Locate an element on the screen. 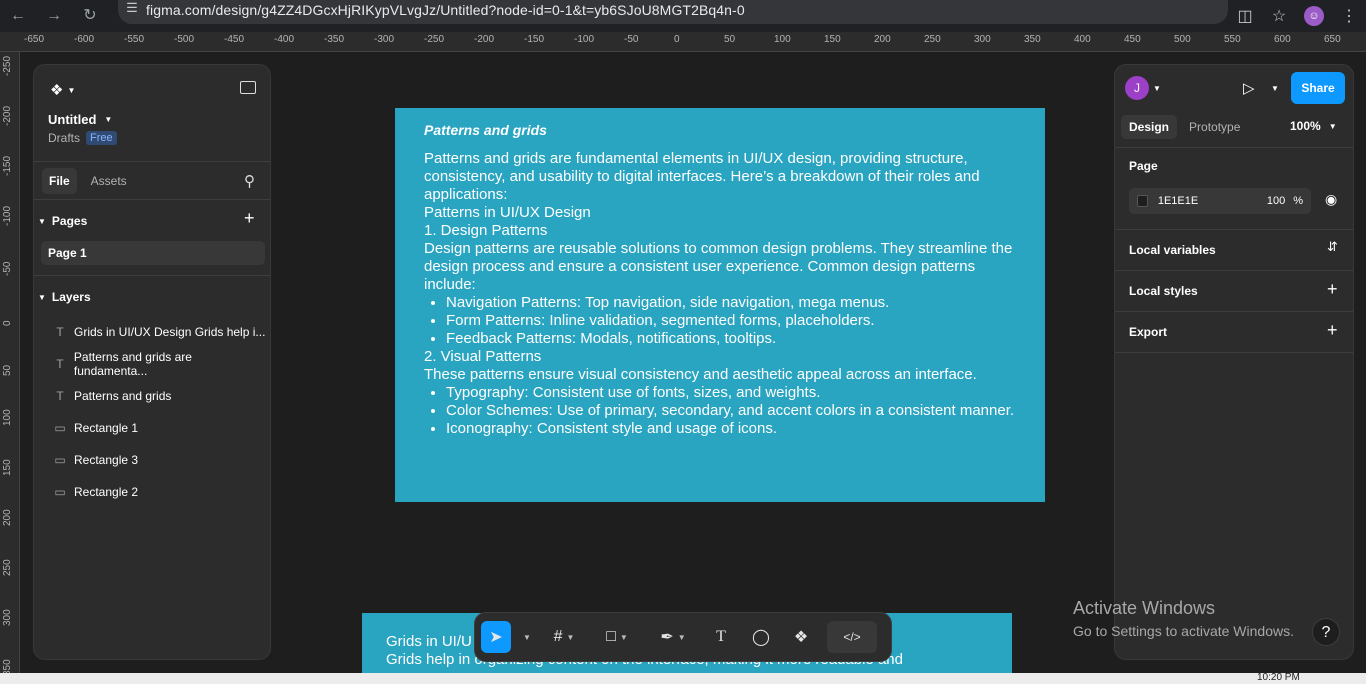 This screenshot has height=684, width=1366. actions-button: ❖ is located at coordinates (801, 637).